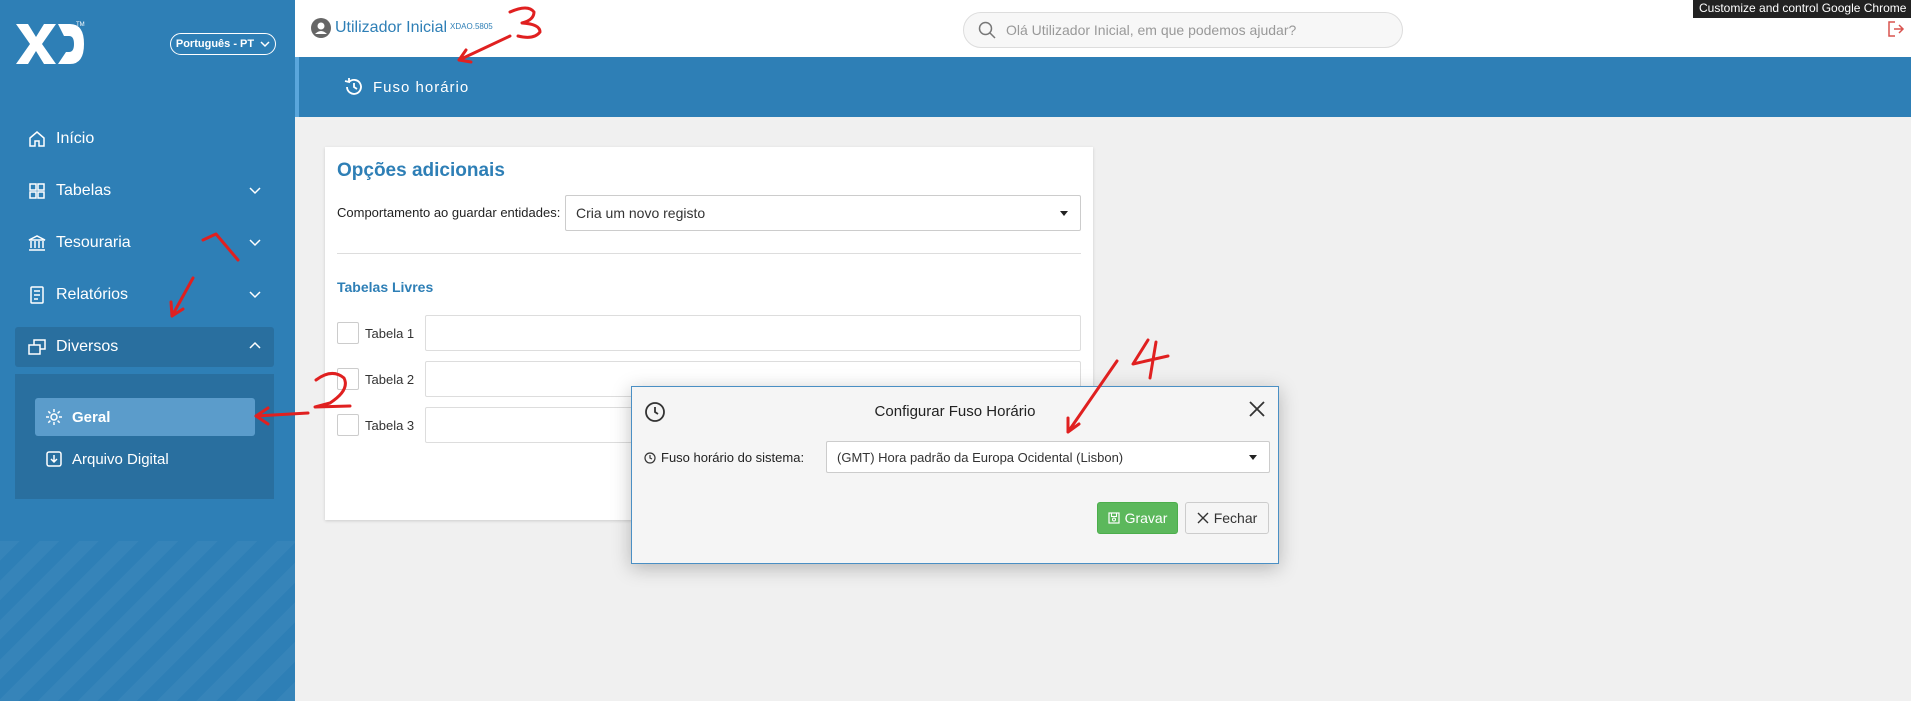 This screenshot has height=701, width=1911. Describe the element at coordinates (1235, 518) in the screenshot. I see `close-button-label: Fechar` at that location.